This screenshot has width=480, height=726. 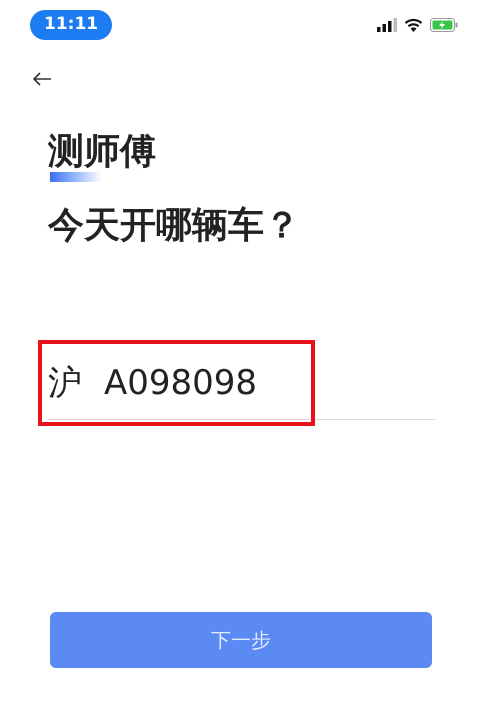 What do you see at coordinates (102, 152) in the screenshot?
I see `greeting-name: 测师傅` at bounding box center [102, 152].